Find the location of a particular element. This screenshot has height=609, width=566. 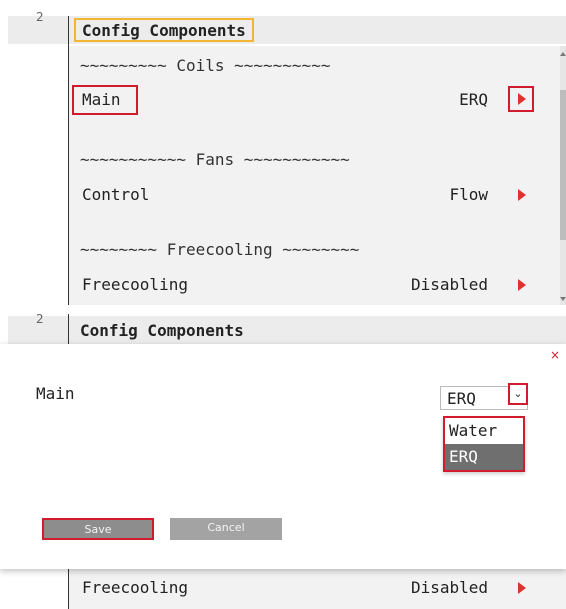

main-highlight is located at coordinates (105, 100).